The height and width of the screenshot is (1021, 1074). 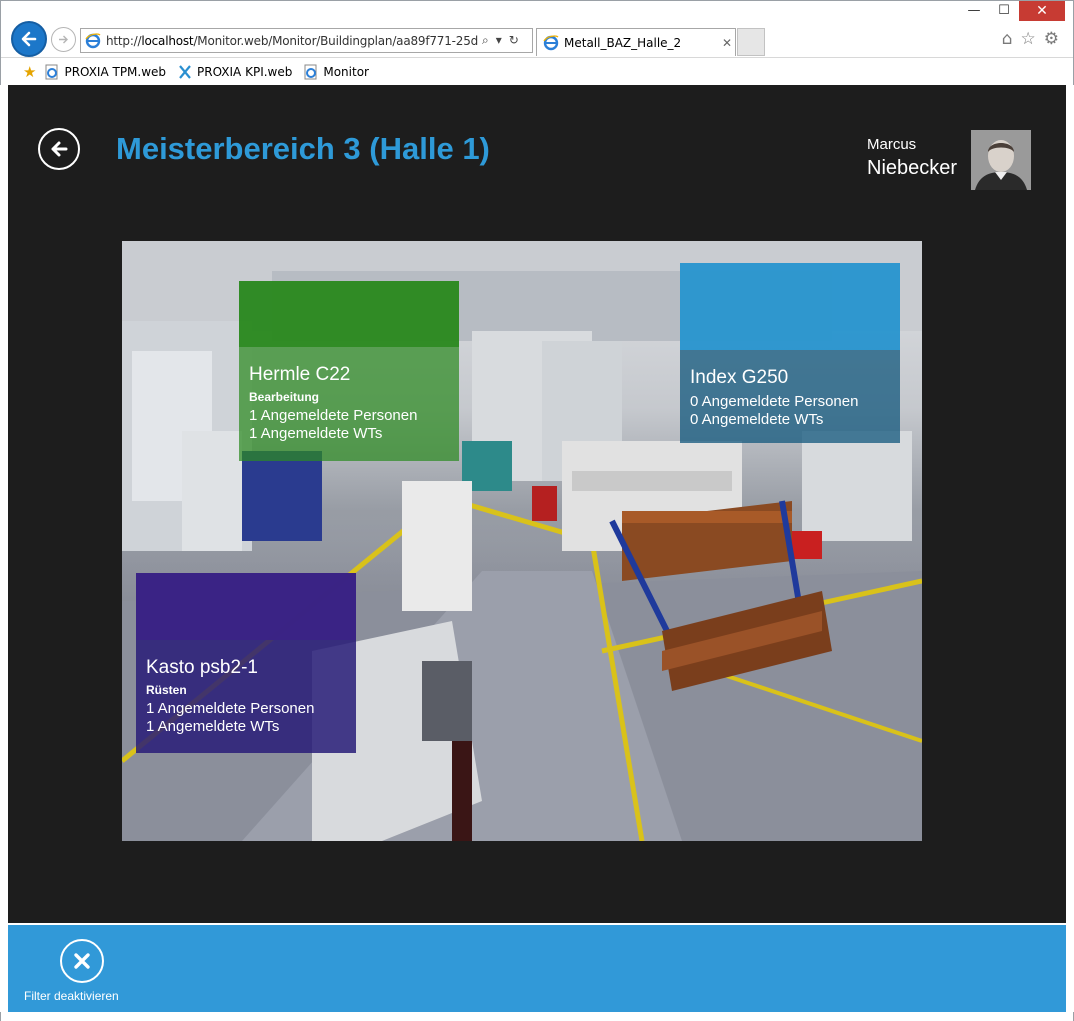 I want to click on tab-title: Metall_BAZ_Halle_2, so click(x=623, y=42).